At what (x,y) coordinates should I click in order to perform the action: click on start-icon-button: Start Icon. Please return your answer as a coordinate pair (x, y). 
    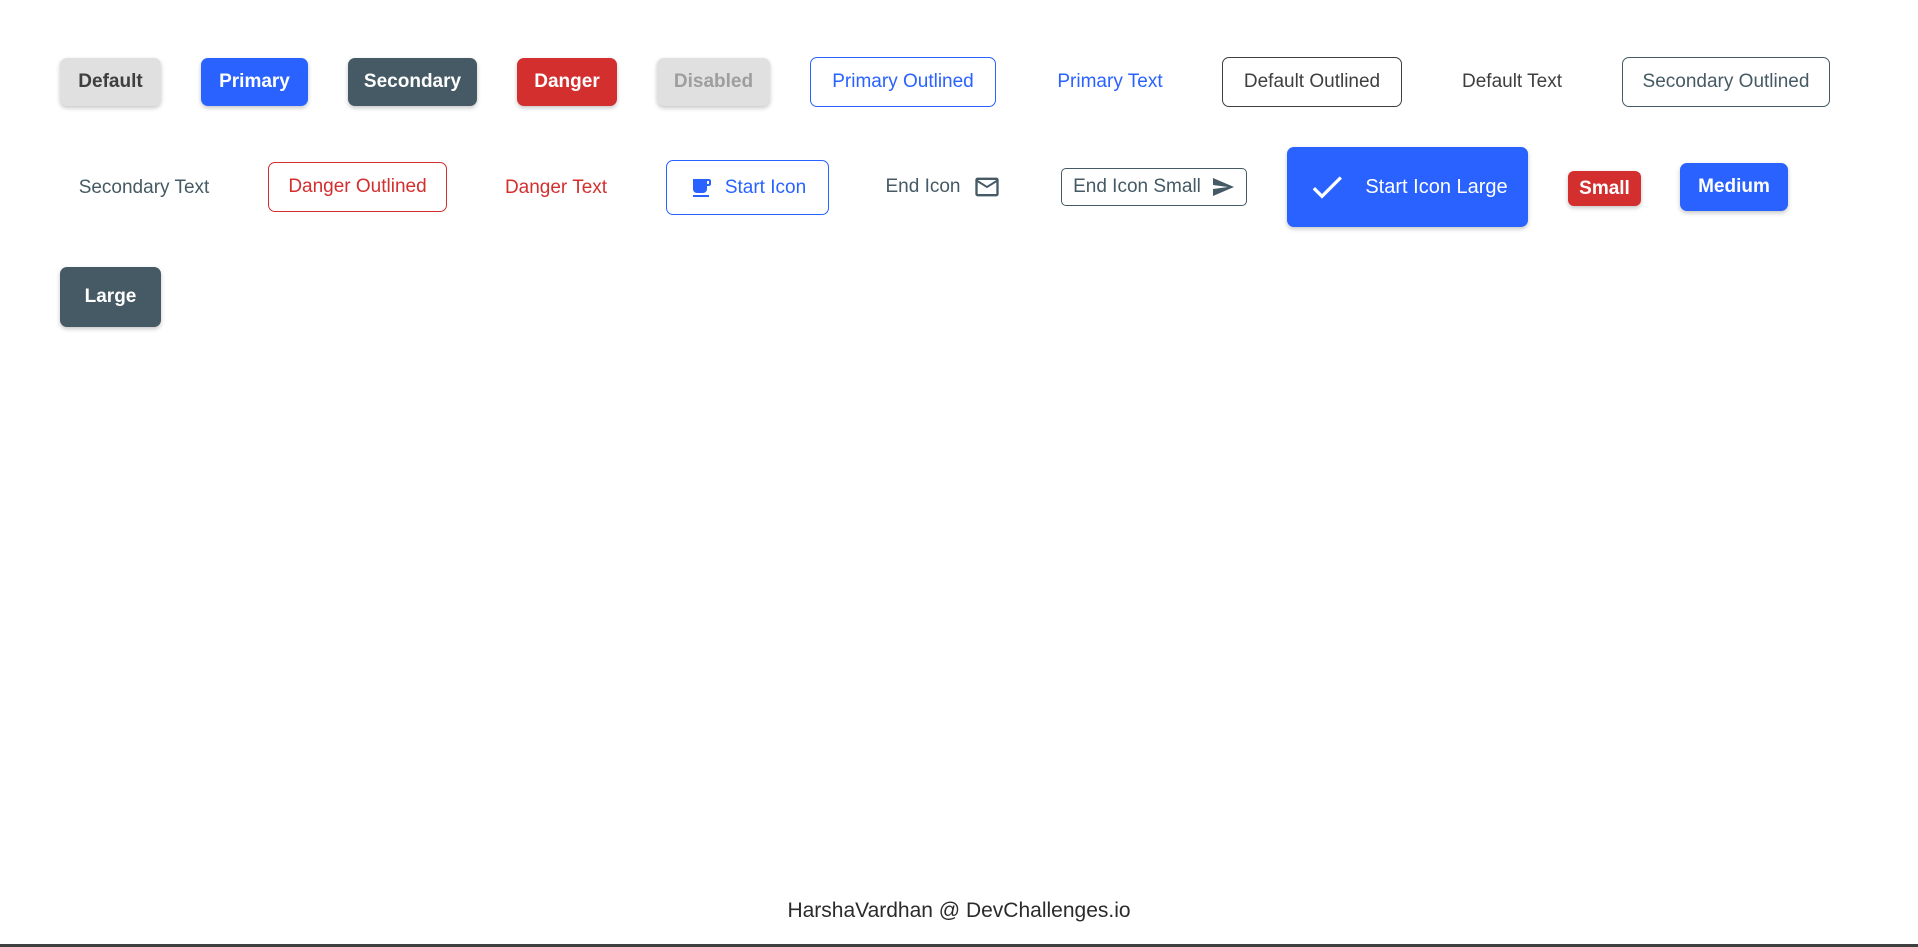
    Looking at the image, I should click on (747, 187).